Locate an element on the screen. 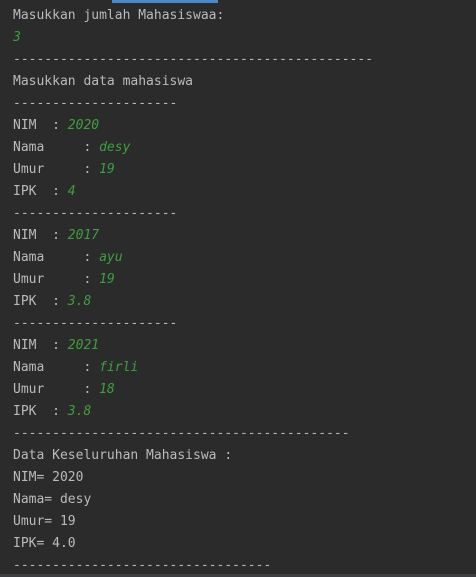  line-text: Umur= 19 is located at coordinates (44, 521).